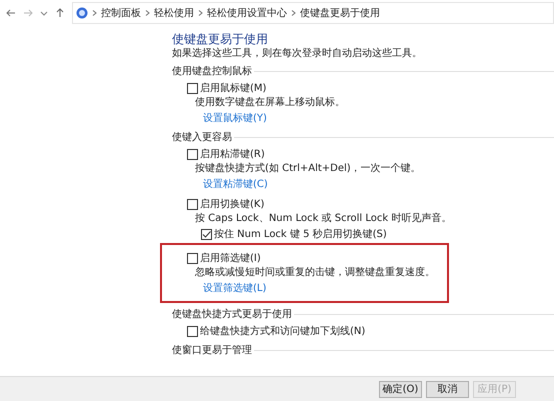 The width and height of the screenshot is (554, 401). What do you see at coordinates (232, 204) in the screenshot?
I see `checkbox-label: 启用切换键(K)` at bounding box center [232, 204].